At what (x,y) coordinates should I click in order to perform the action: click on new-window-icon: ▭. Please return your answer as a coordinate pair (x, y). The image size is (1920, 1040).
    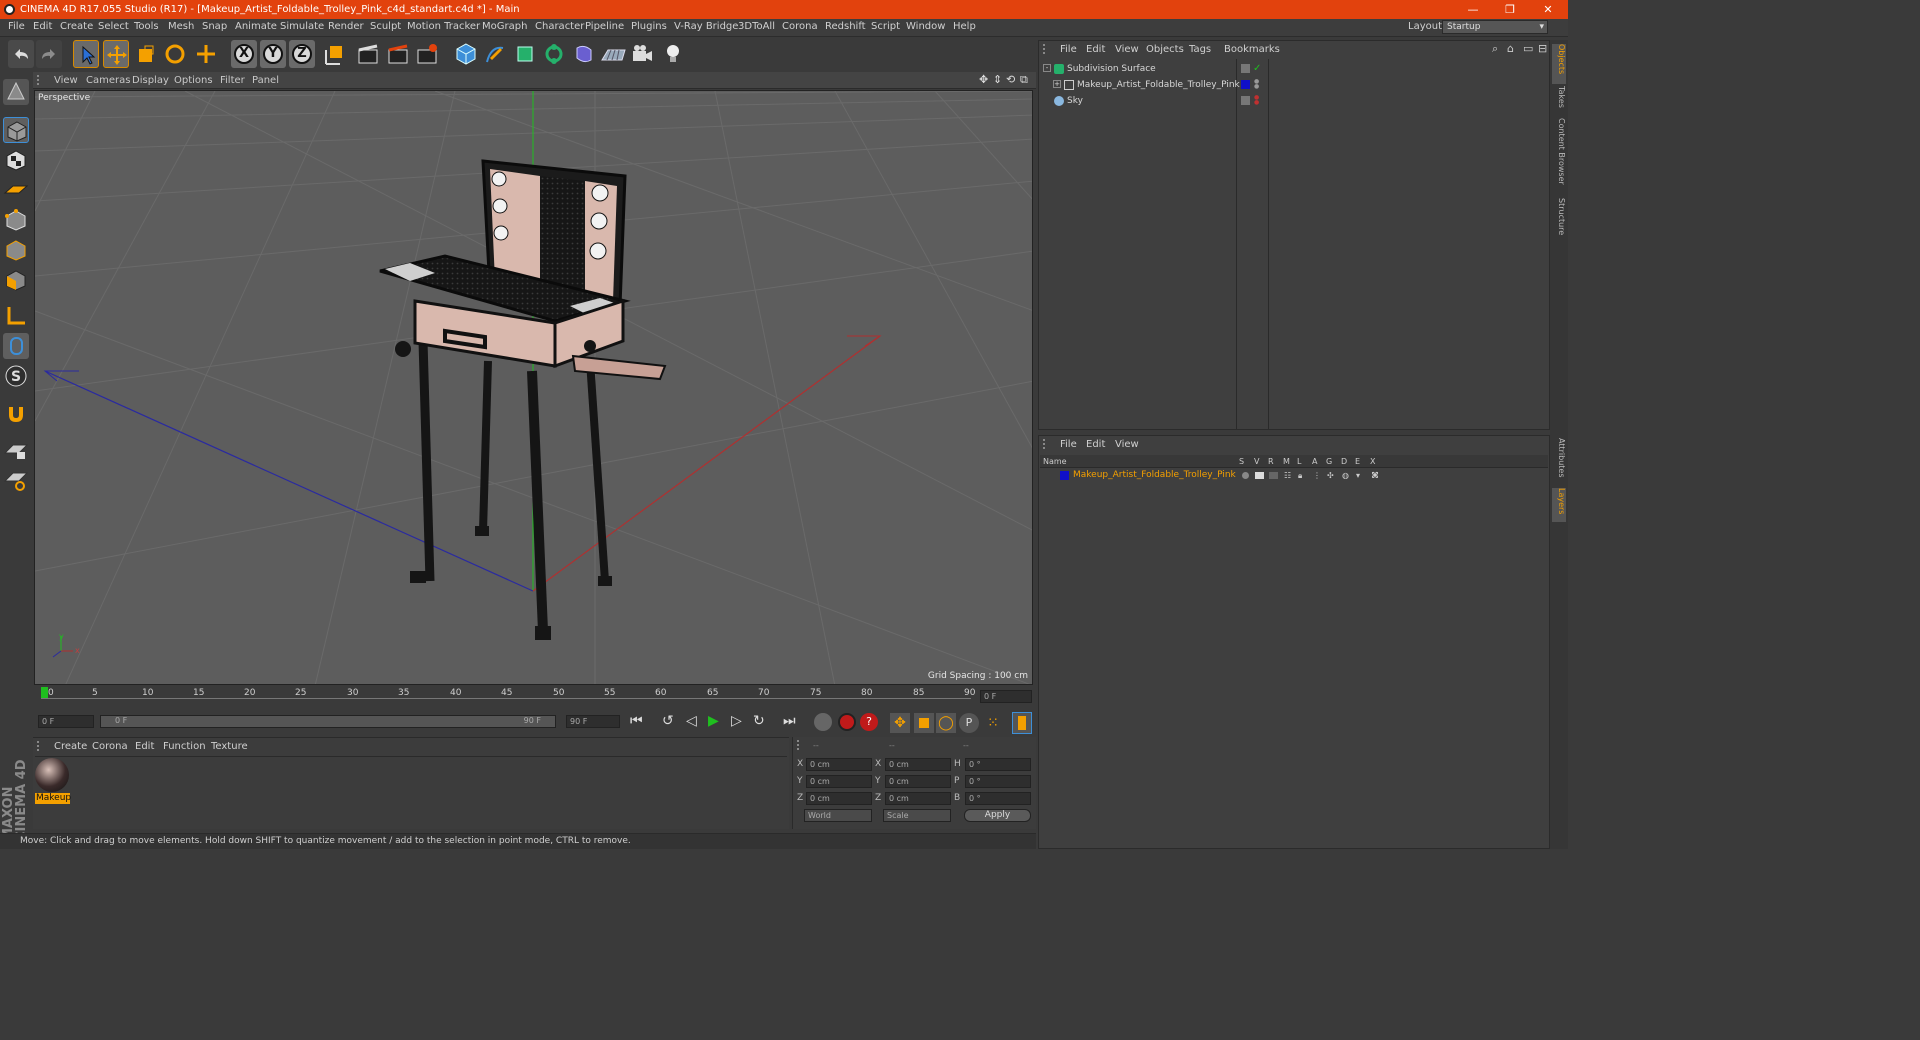
    Looking at the image, I should click on (1528, 48).